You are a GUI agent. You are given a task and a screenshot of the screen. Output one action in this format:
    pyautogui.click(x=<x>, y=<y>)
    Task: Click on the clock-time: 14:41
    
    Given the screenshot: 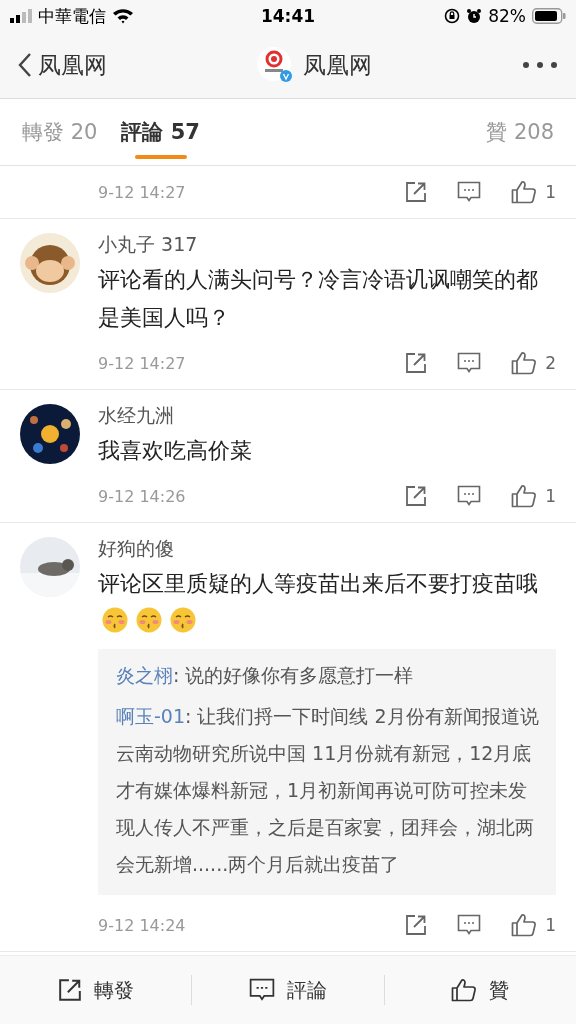 What is the action you would take?
    pyautogui.click(x=288, y=16)
    